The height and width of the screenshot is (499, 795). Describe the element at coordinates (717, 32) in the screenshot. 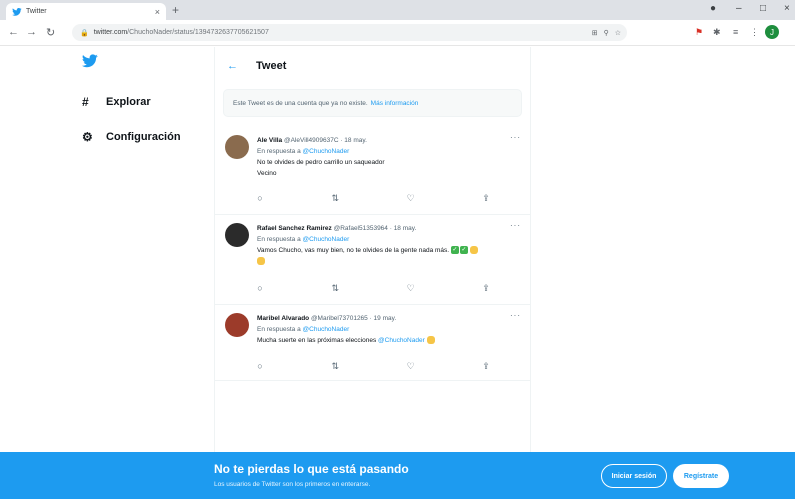

I see `extensions-puzzle-icon: ✱` at that location.